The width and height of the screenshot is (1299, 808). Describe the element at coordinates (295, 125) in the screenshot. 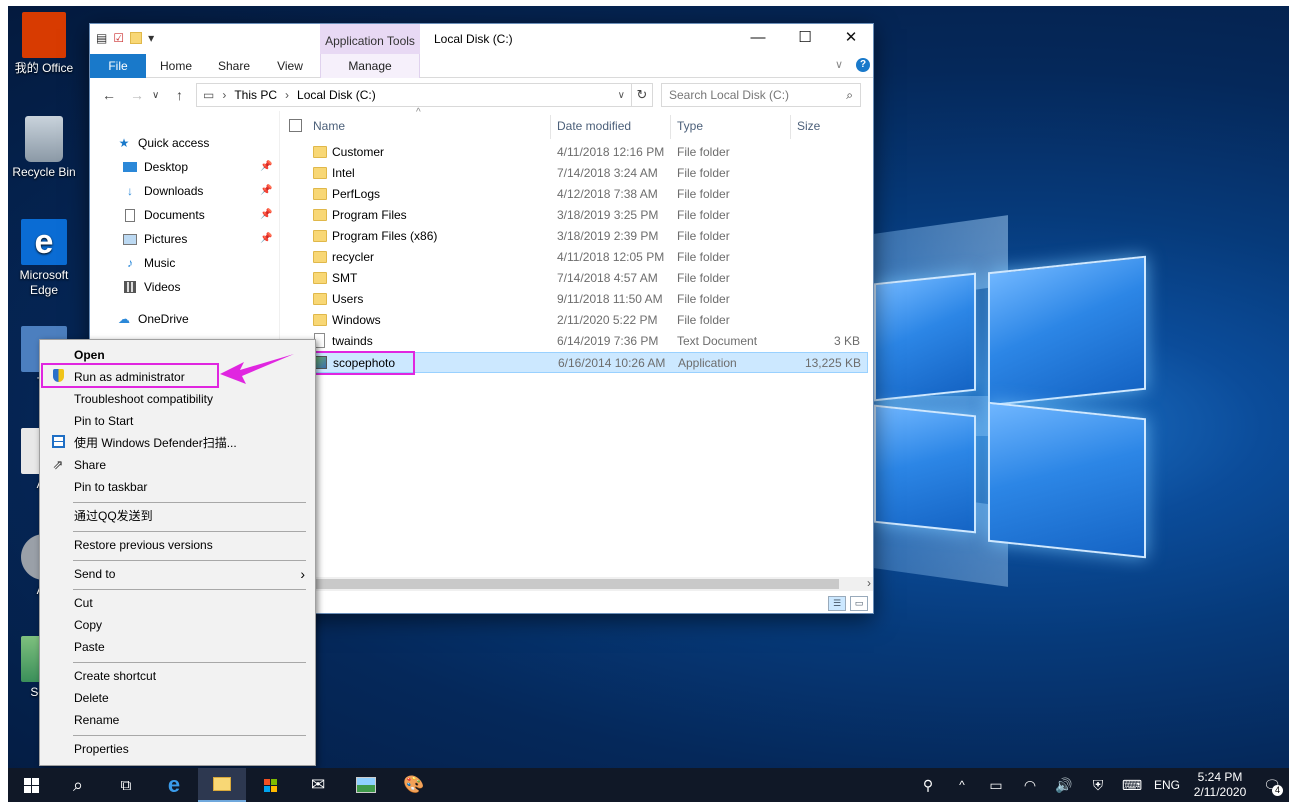

I see `select-all-checkbox` at that location.